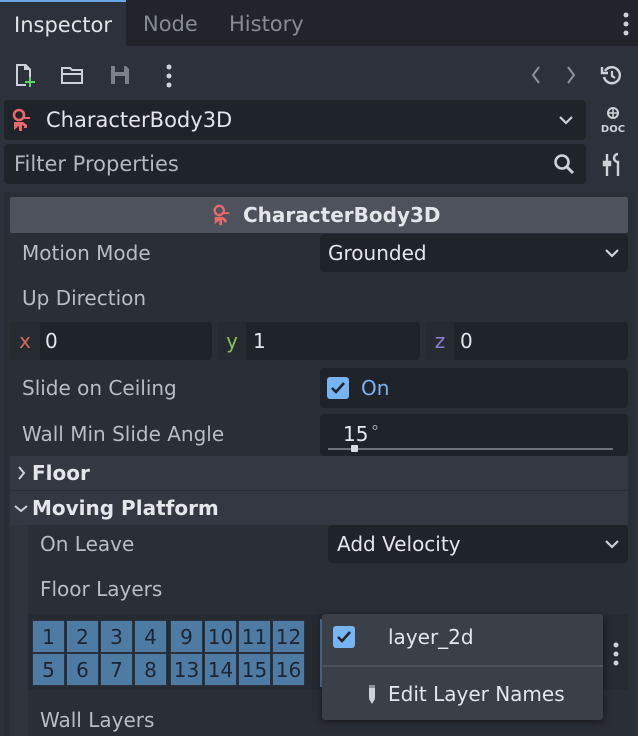 The height and width of the screenshot is (736, 638). Describe the element at coordinates (116, 669) in the screenshot. I see `layer-cell: 7` at that location.